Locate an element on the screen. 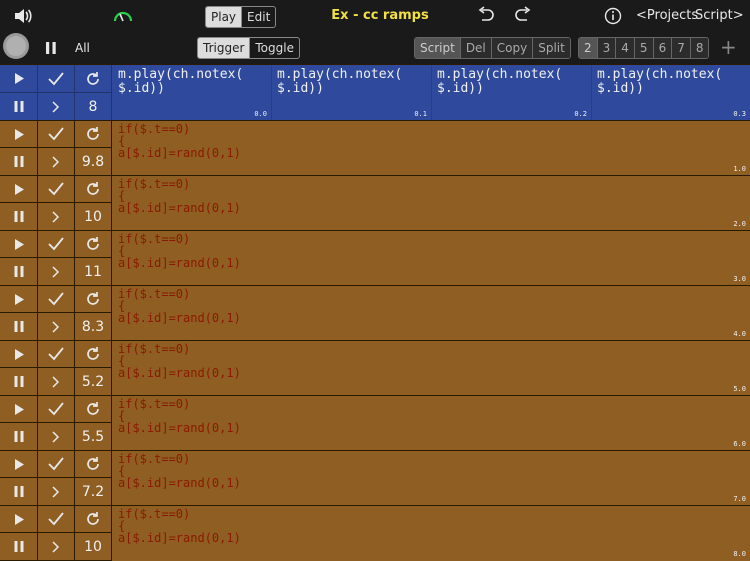 The height and width of the screenshot is (561, 750). del-button: Del is located at coordinates (476, 48).